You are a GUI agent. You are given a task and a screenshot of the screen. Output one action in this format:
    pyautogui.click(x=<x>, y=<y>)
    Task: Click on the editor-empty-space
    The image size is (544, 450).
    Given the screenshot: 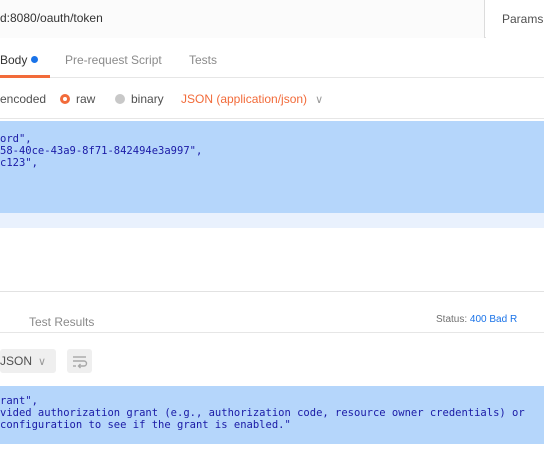 What is the action you would take?
    pyautogui.click(x=272, y=260)
    